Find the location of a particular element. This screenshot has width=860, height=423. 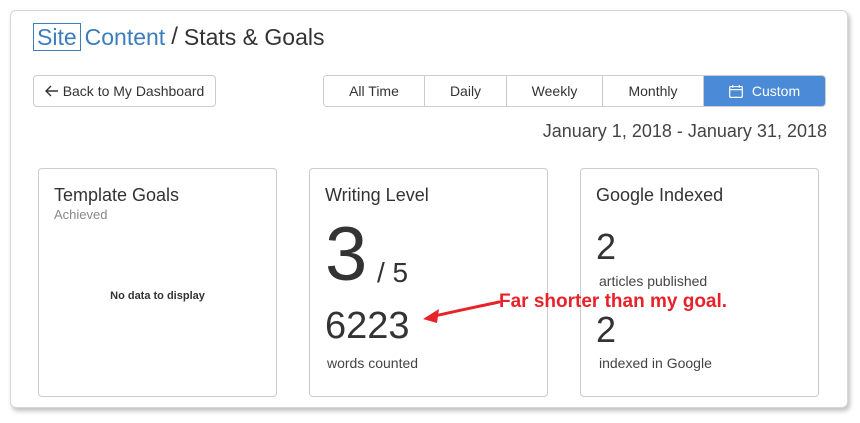

date-range-display: January 1, 2018 - January 31, 2018 is located at coordinates (685, 131).